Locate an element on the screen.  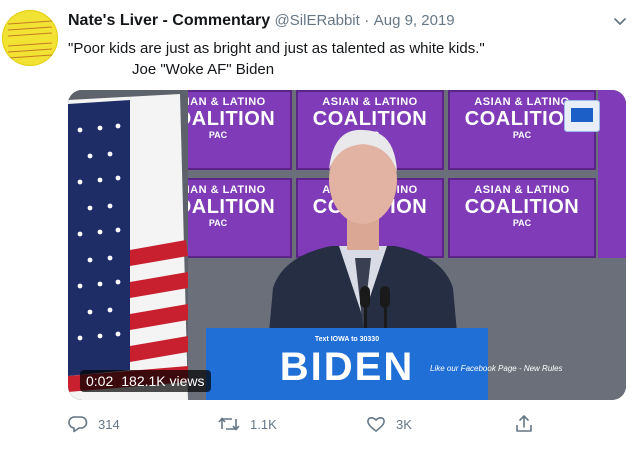
heart-icon is located at coordinates (376, 424).